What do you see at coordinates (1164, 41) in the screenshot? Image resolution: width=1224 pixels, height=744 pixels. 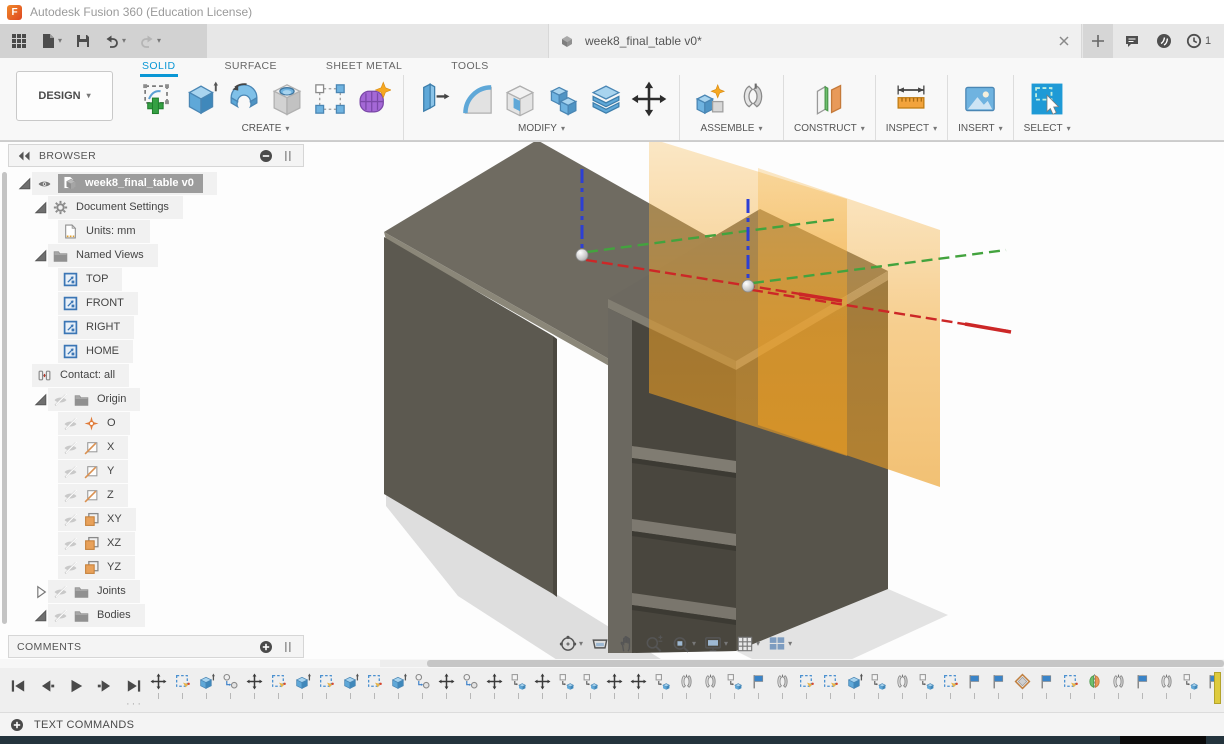 I see `job-status-button` at bounding box center [1164, 41].